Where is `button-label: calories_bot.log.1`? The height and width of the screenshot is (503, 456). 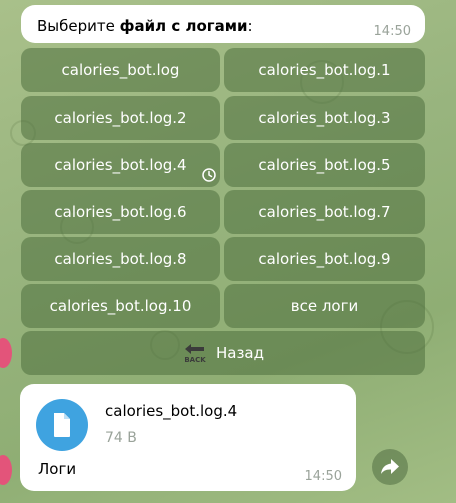
button-label: calories_bot.log.1 is located at coordinates (324, 70).